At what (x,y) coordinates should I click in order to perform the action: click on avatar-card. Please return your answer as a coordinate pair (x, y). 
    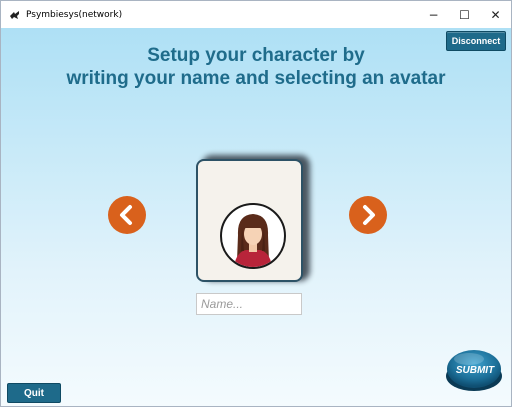
    Looking at the image, I should click on (249, 220).